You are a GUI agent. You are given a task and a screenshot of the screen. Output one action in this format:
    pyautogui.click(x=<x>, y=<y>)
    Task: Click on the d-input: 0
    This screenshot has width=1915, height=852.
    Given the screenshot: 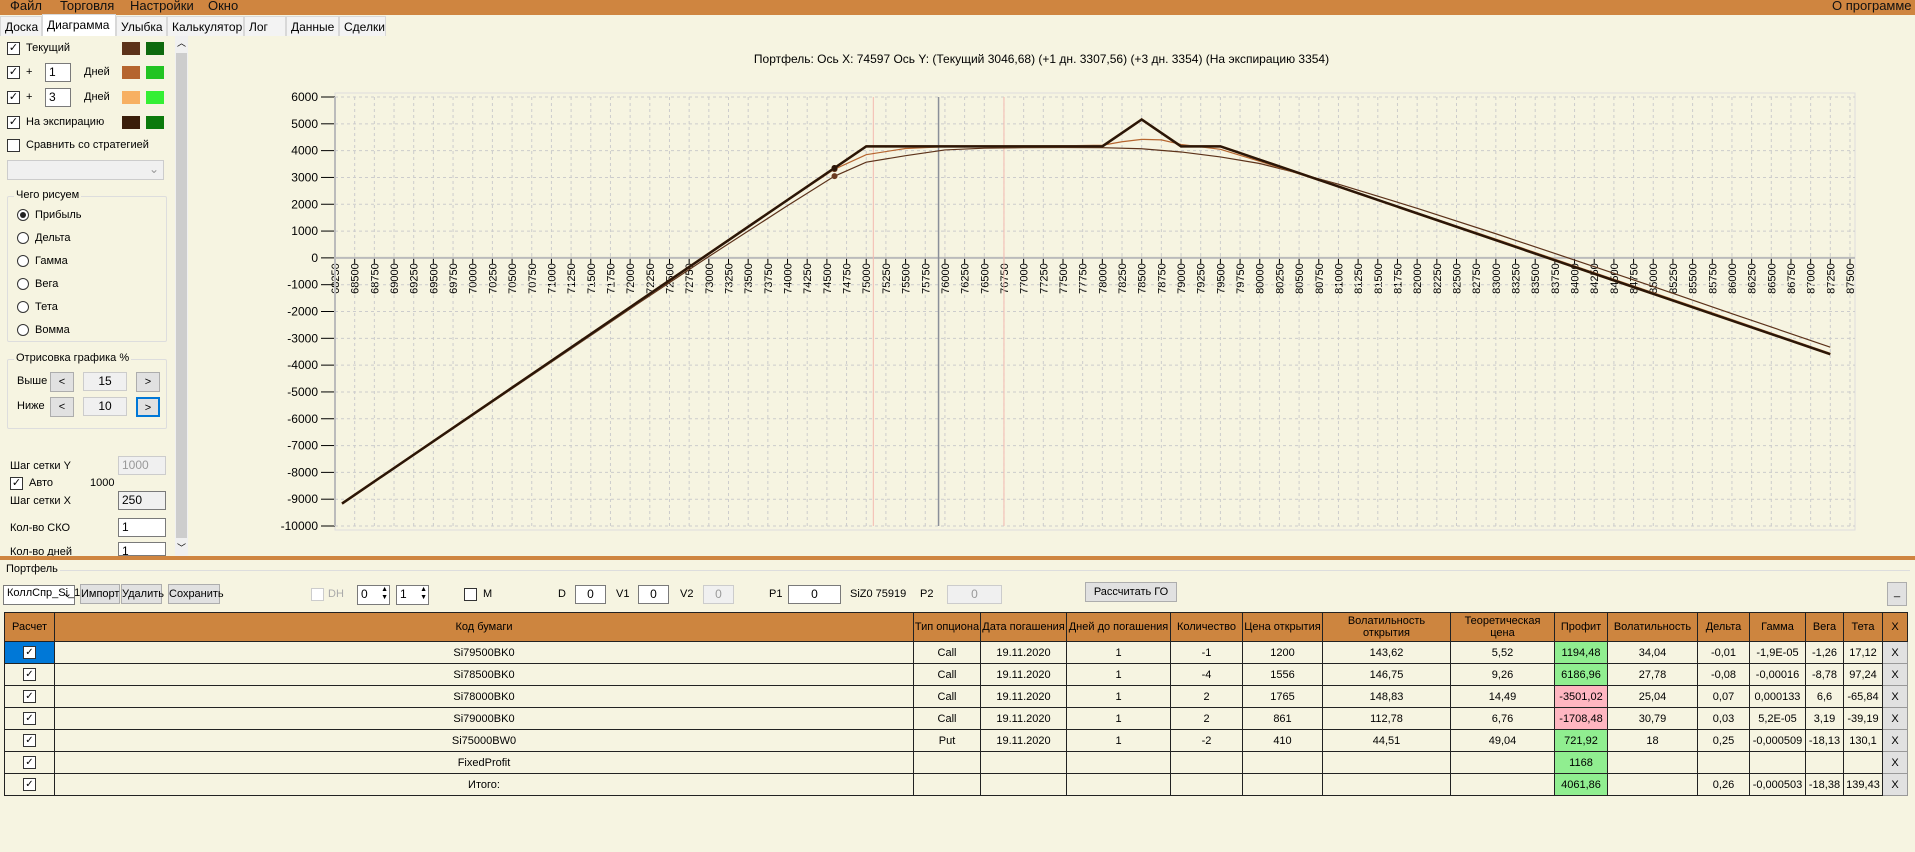 What is the action you would take?
    pyautogui.click(x=590, y=594)
    